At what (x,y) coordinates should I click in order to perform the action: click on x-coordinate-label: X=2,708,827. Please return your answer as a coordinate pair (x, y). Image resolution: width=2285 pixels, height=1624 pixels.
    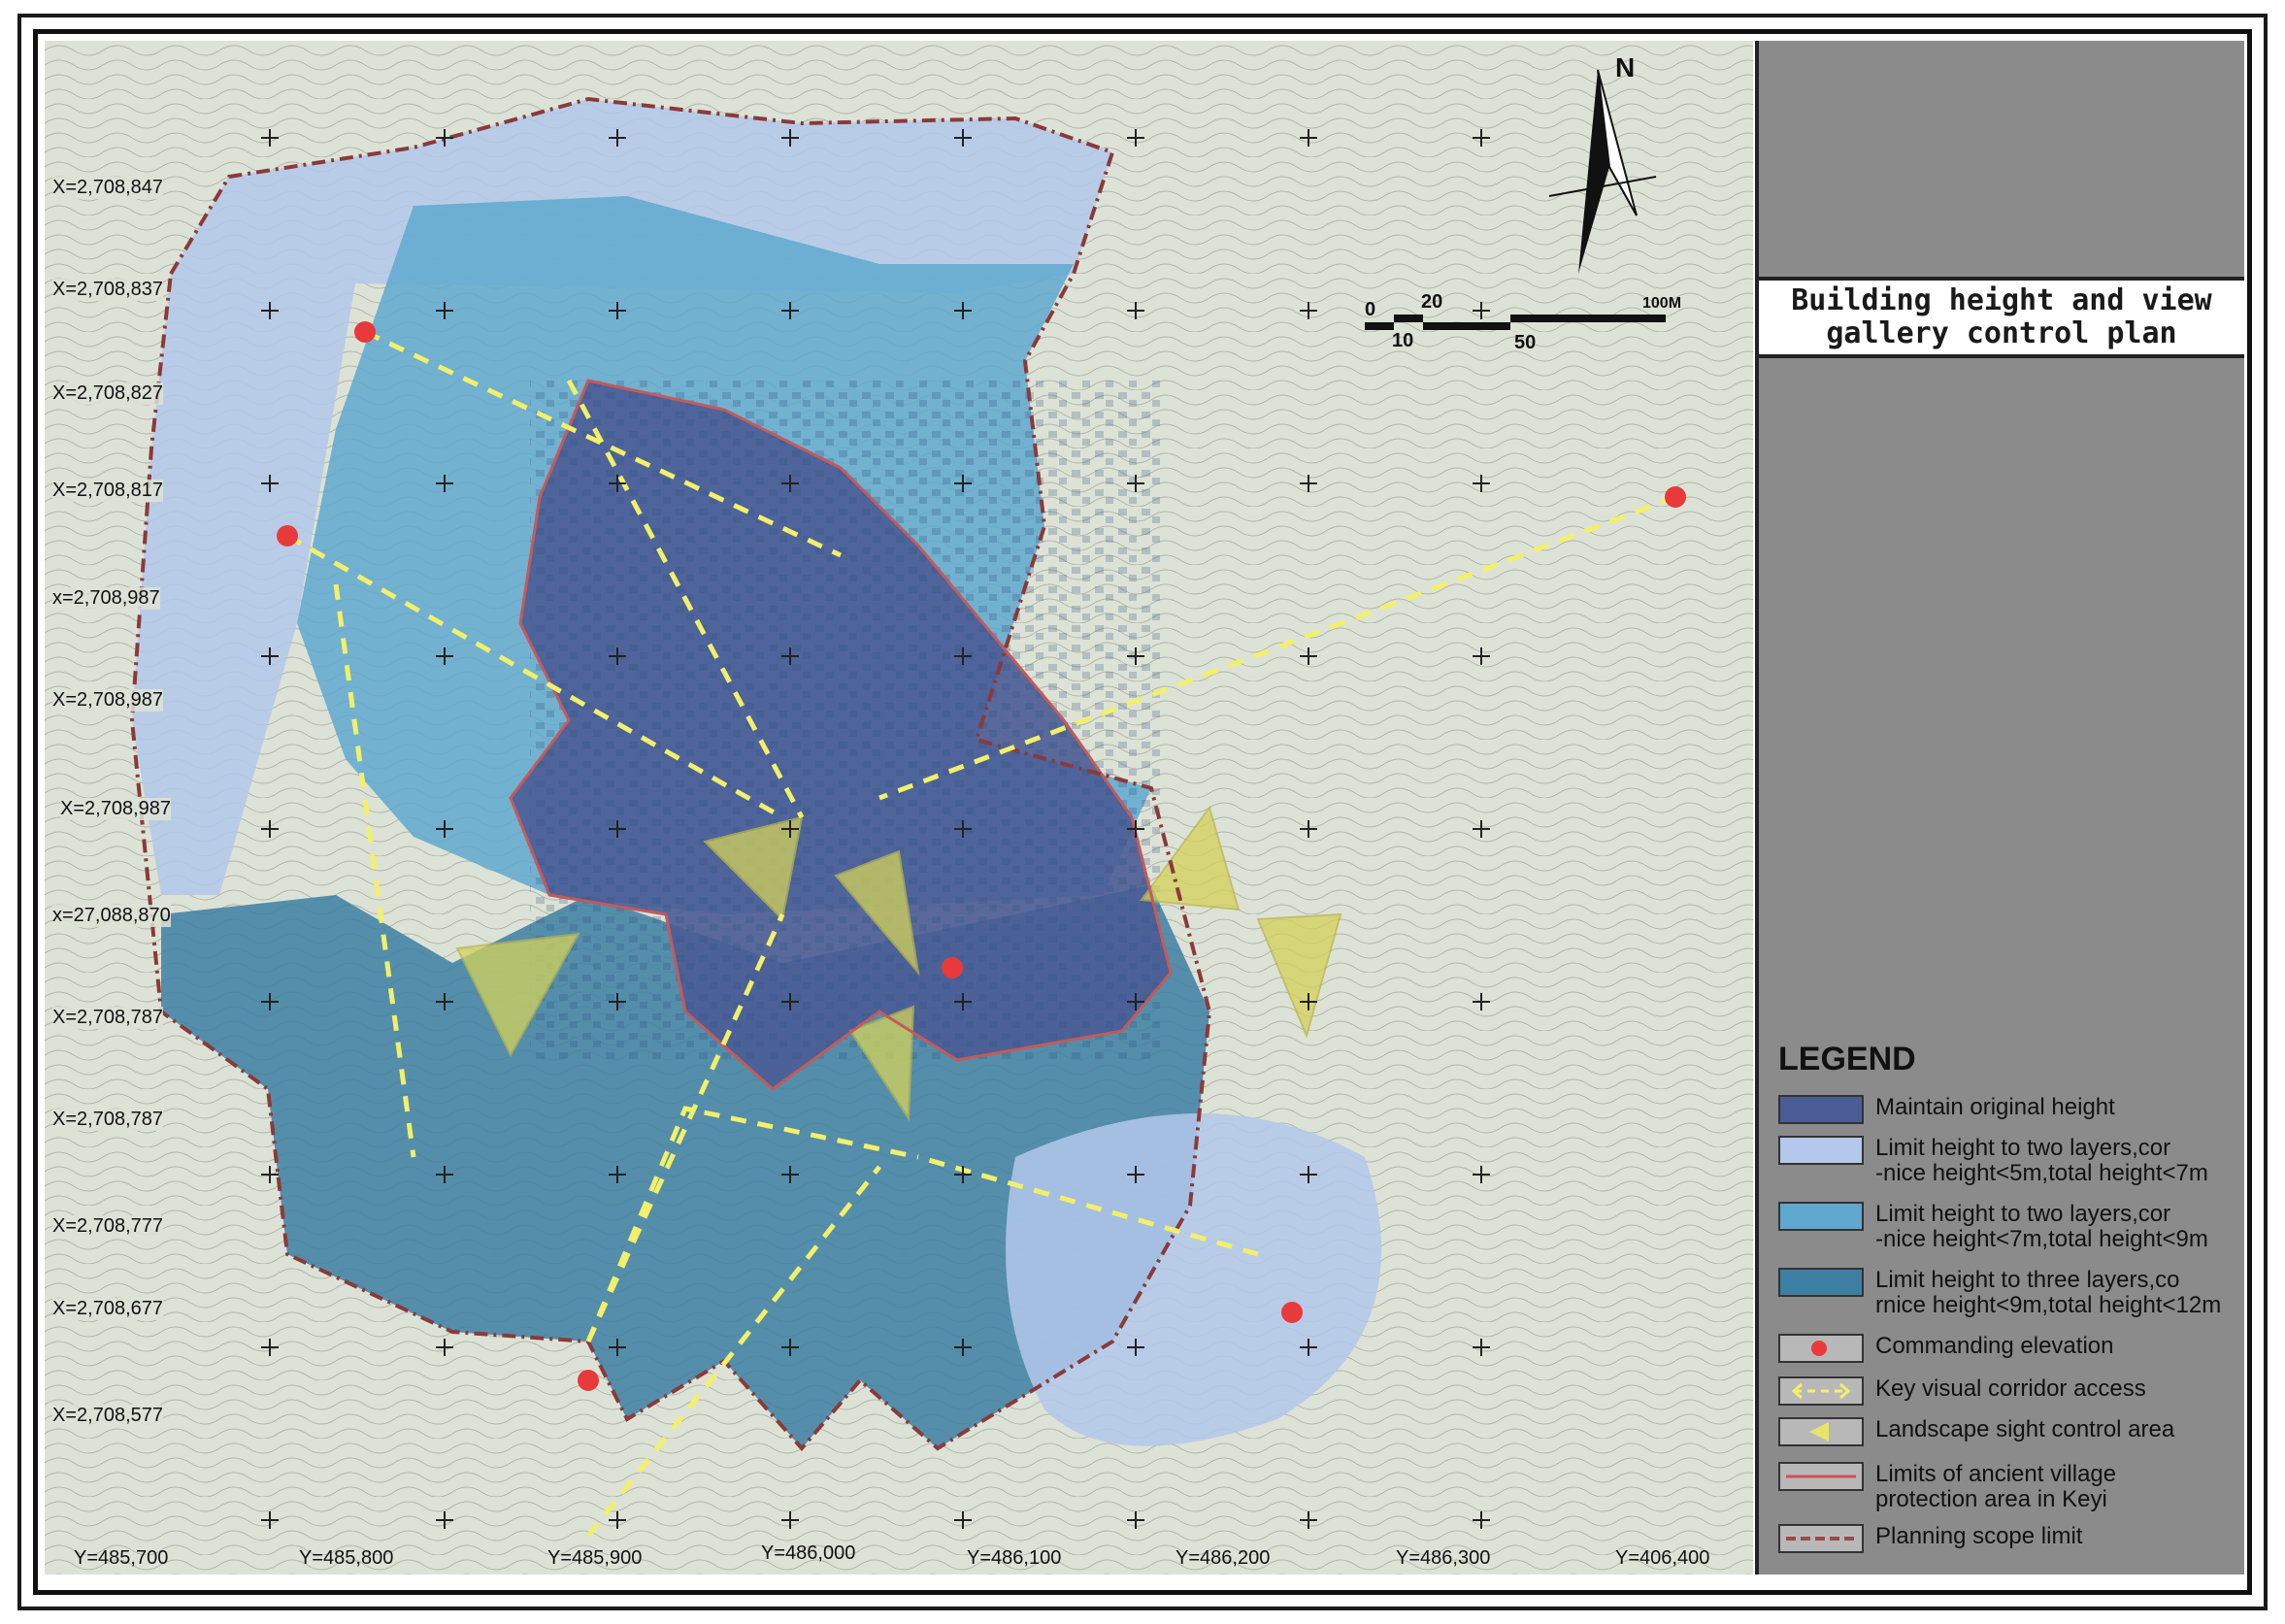
    Looking at the image, I should click on (107, 393).